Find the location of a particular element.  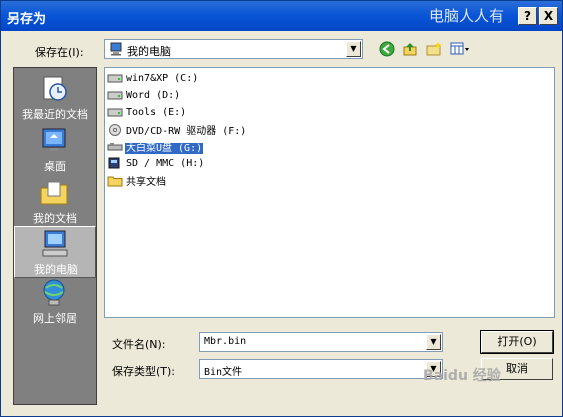

removable-drive-icon is located at coordinates (115, 147).